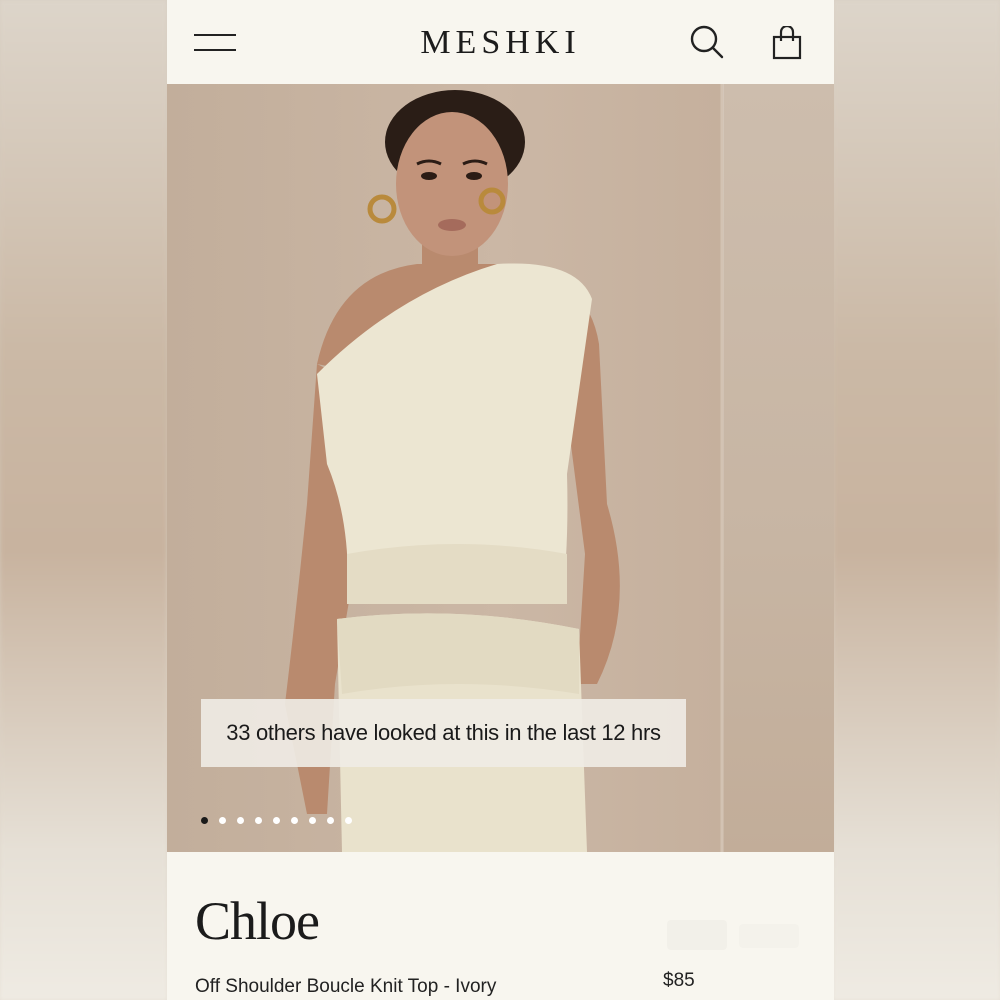 Image resolution: width=1000 pixels, height=1000 pixels. I want to click on site-header: MESHKI, so click(500, 42).